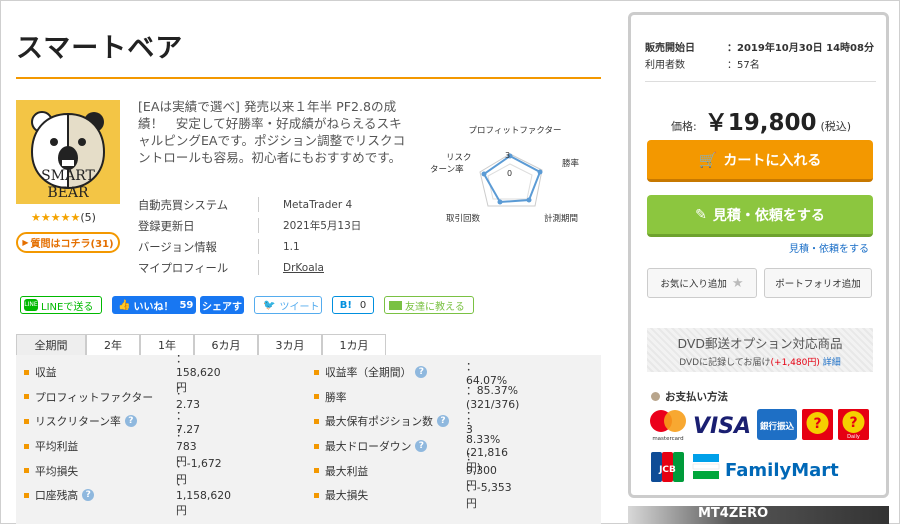  Describe the element at coordinates (122, 373) in the screenshot. I see `stat-row: 収益 ：158,620円` at that location.